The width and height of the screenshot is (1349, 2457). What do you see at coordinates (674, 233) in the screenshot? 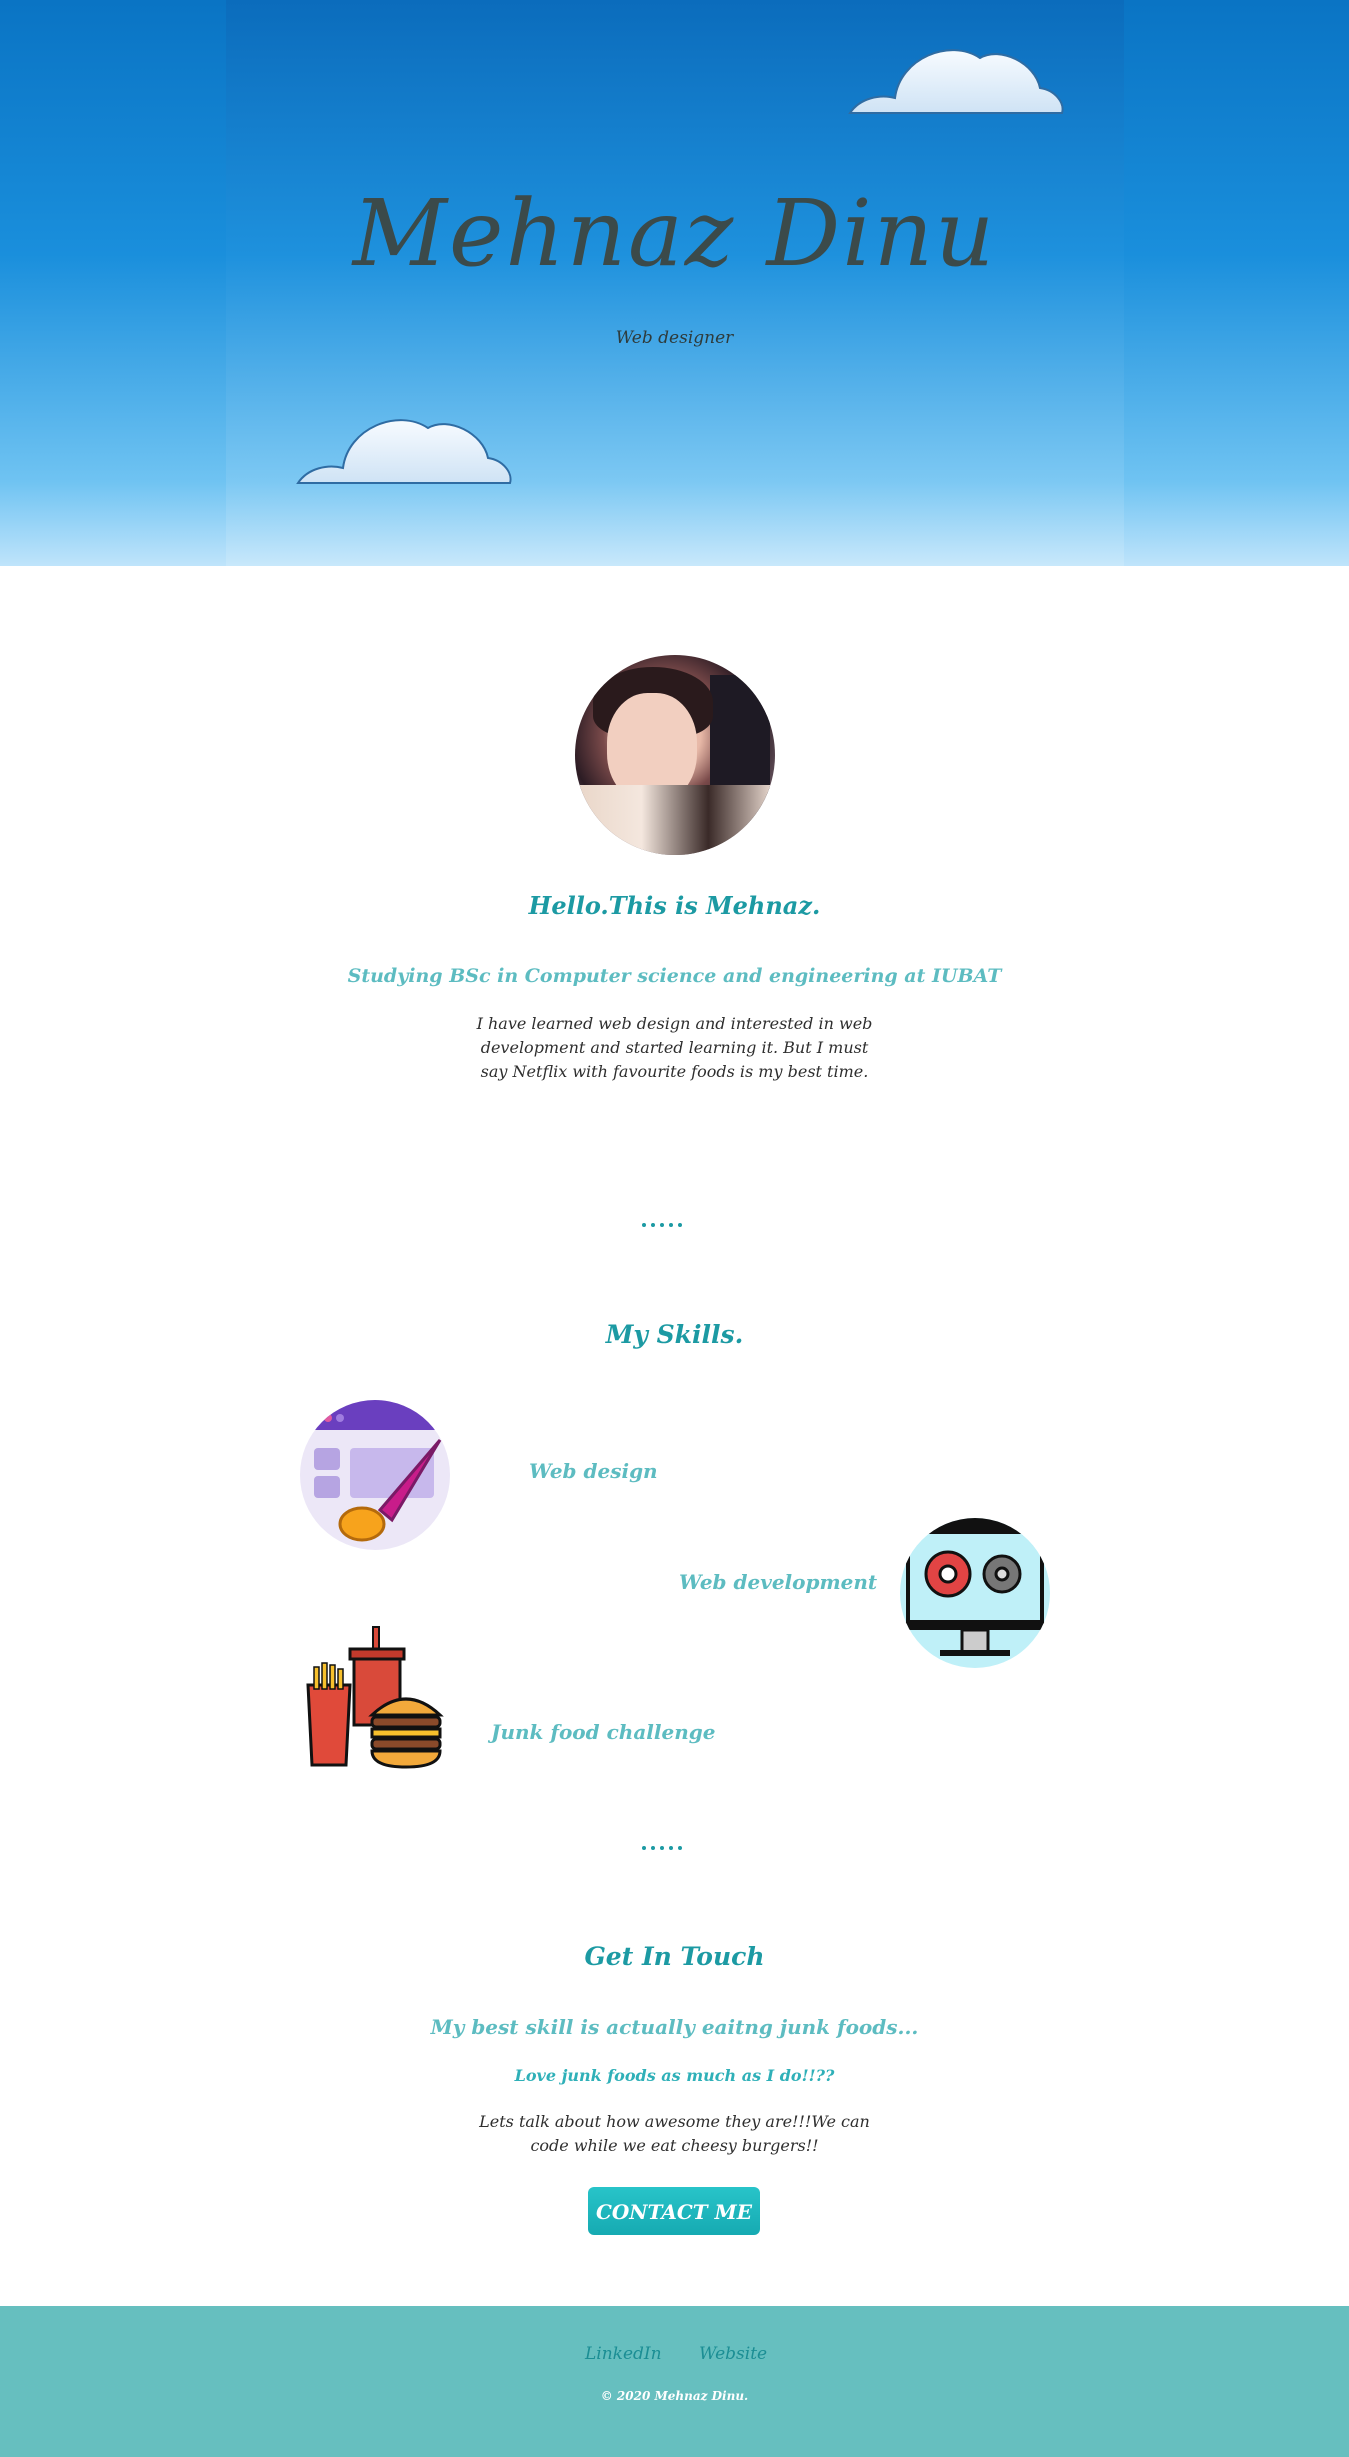
I see `hero-name: Mehnaz Dinu` at bounding box center [674, 233].